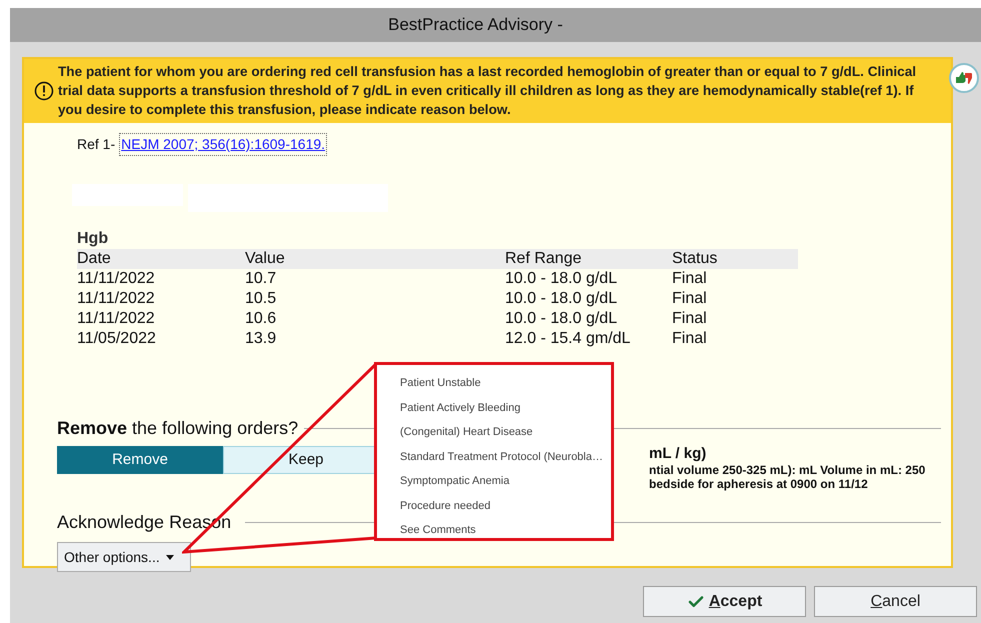 The width and height of the screenshot is (981, 623). Describe the element at coordinates (96, 144) in the screenshot. I see `reference-label: Ref 1-` at that location.